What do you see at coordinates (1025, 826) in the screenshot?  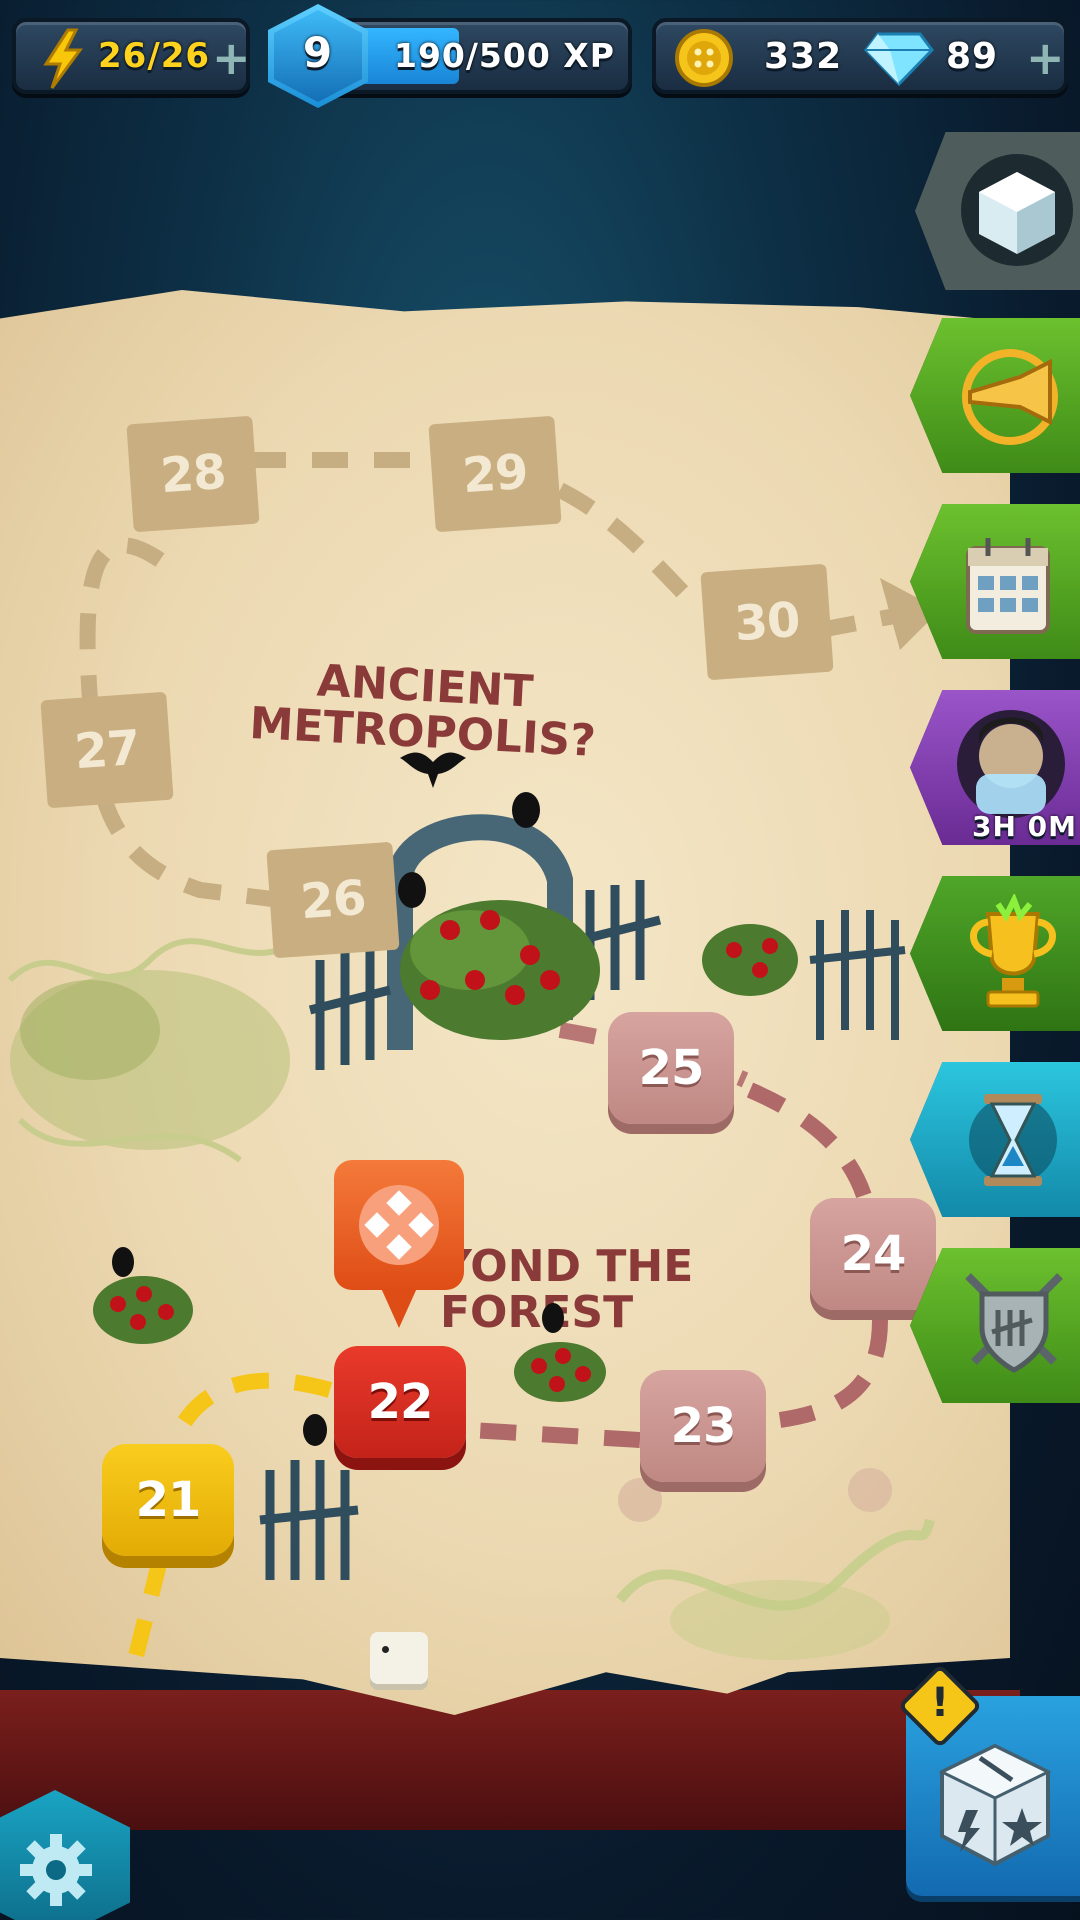 I see `event-timer: 3H 0M` at bounding box center [1025, 826].